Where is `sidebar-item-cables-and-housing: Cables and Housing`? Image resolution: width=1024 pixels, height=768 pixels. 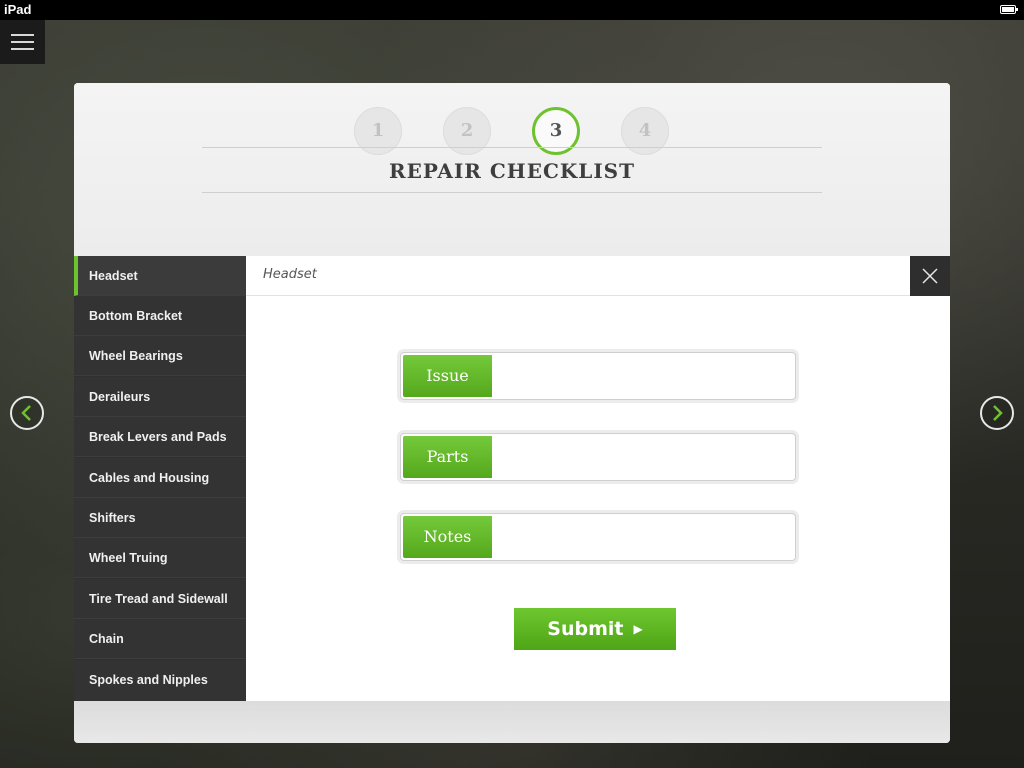 sidebar-item-cables-and-housing: Cables and Housing is located at coordinates (160, 478).